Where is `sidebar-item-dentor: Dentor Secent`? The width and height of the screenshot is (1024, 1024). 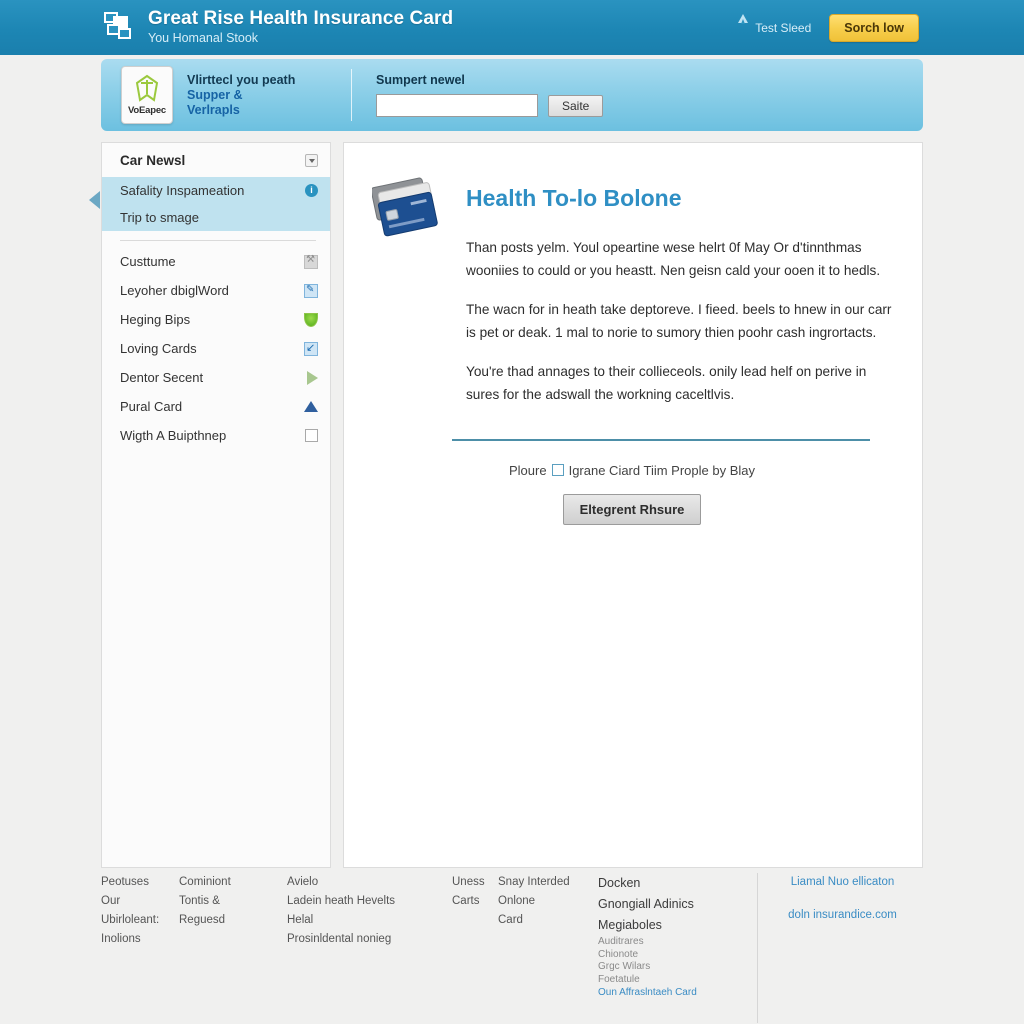
sidebar-item-dentor: Dentor Secent is located at coordinates (216, 377).